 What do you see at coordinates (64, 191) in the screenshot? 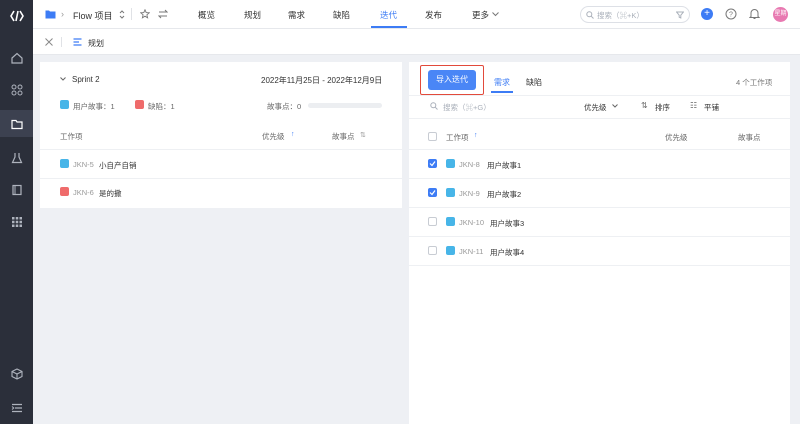
I see `bug-type-icon` at bounding box center [64, 191].